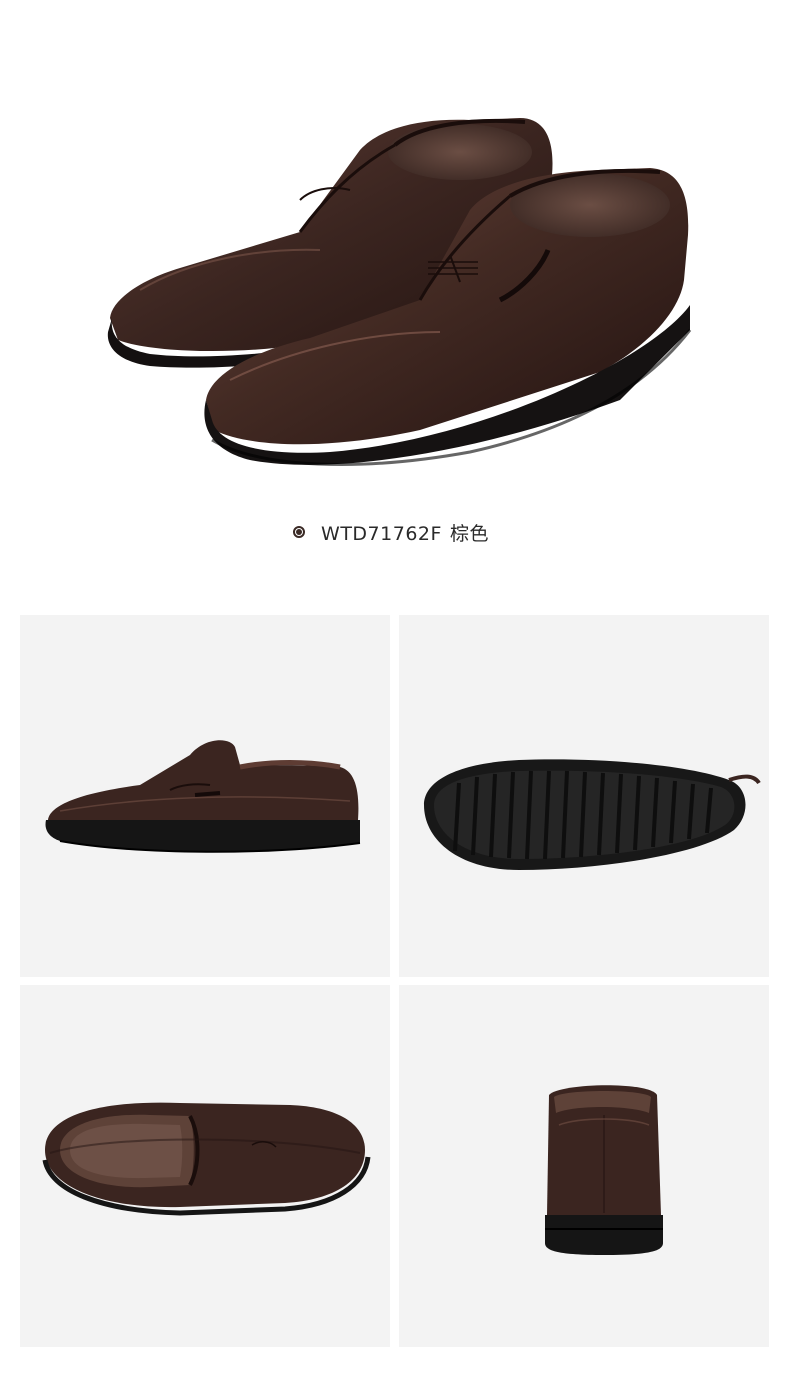  What do you see at coordinates (469, 533) in the screenshot?
I see `variant-color-name: 棕色` at bounding box center [469, 533].